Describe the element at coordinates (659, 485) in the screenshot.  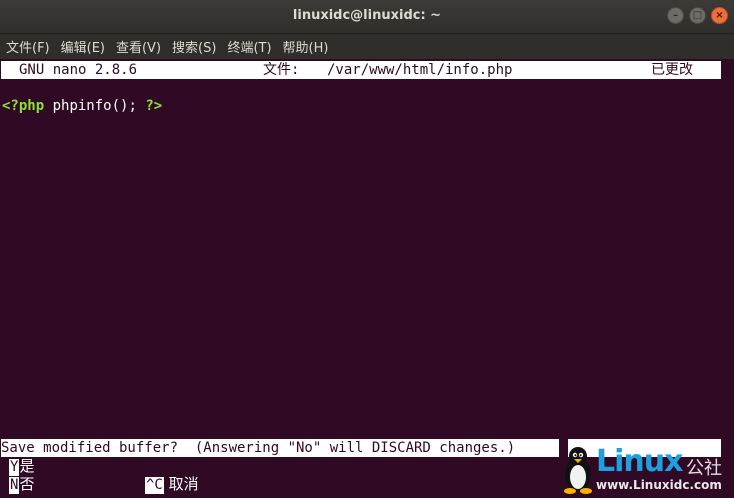
I see `logo-url: www.Linuxidc.com` at that location.